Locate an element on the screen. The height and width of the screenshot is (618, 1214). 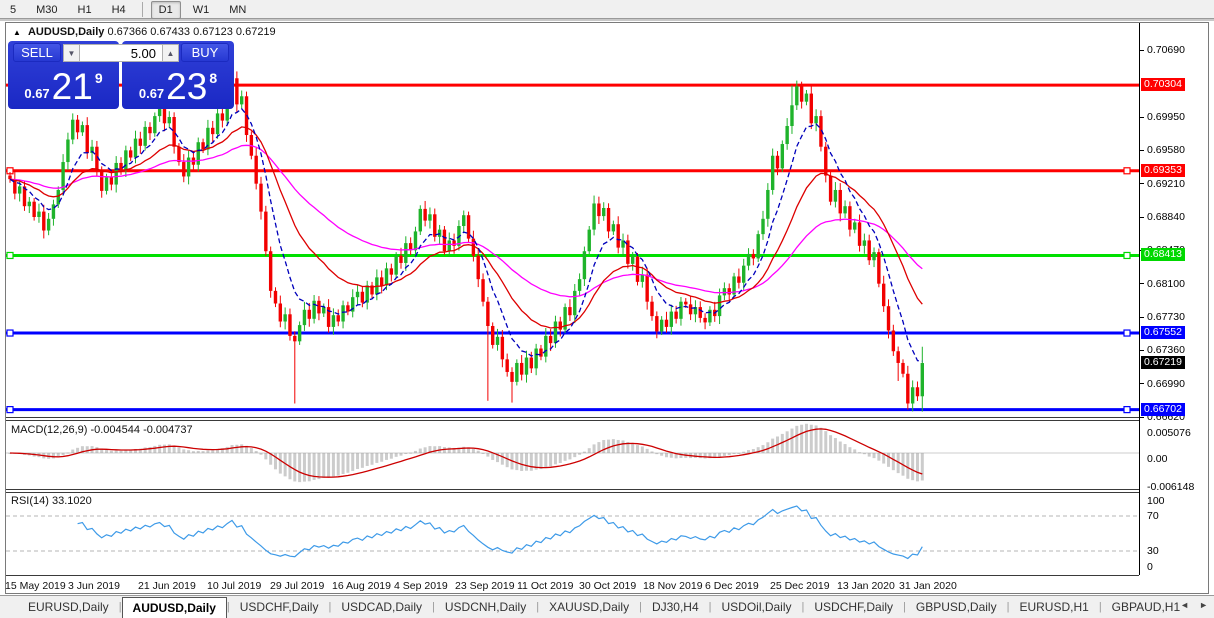
timeframe-5: 5 is located at coordinates (13, 10).